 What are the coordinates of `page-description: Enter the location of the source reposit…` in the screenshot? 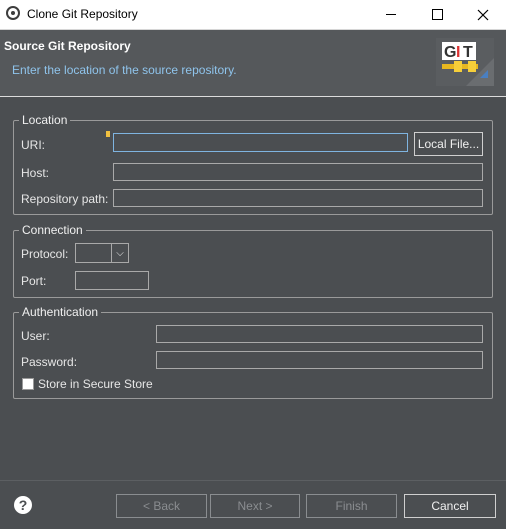 It's located at (124, 70).